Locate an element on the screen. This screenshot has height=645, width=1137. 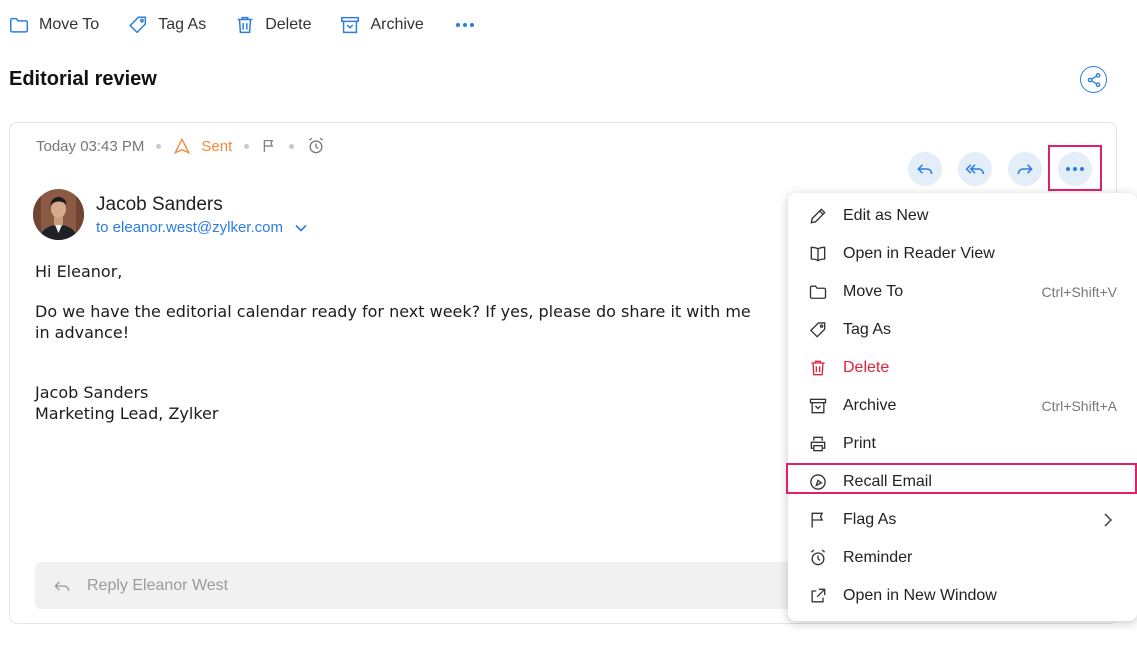
move-to-label: Move To is located at coordinates (69, 24).